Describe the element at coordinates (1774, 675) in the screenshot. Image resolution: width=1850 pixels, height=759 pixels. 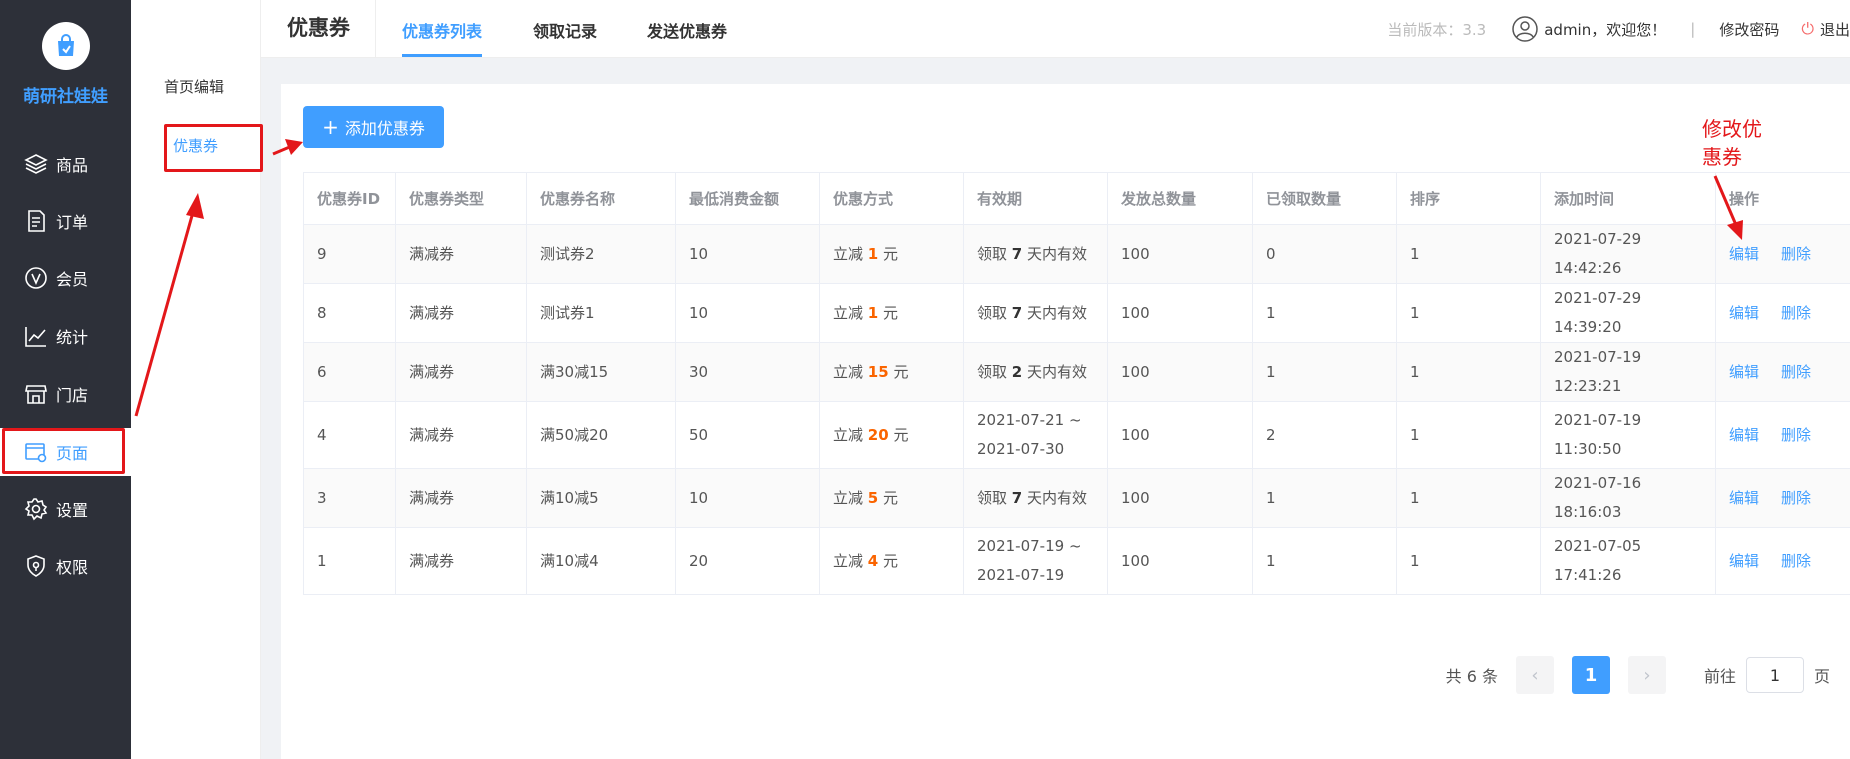
I see `goto-page-input` at that location.